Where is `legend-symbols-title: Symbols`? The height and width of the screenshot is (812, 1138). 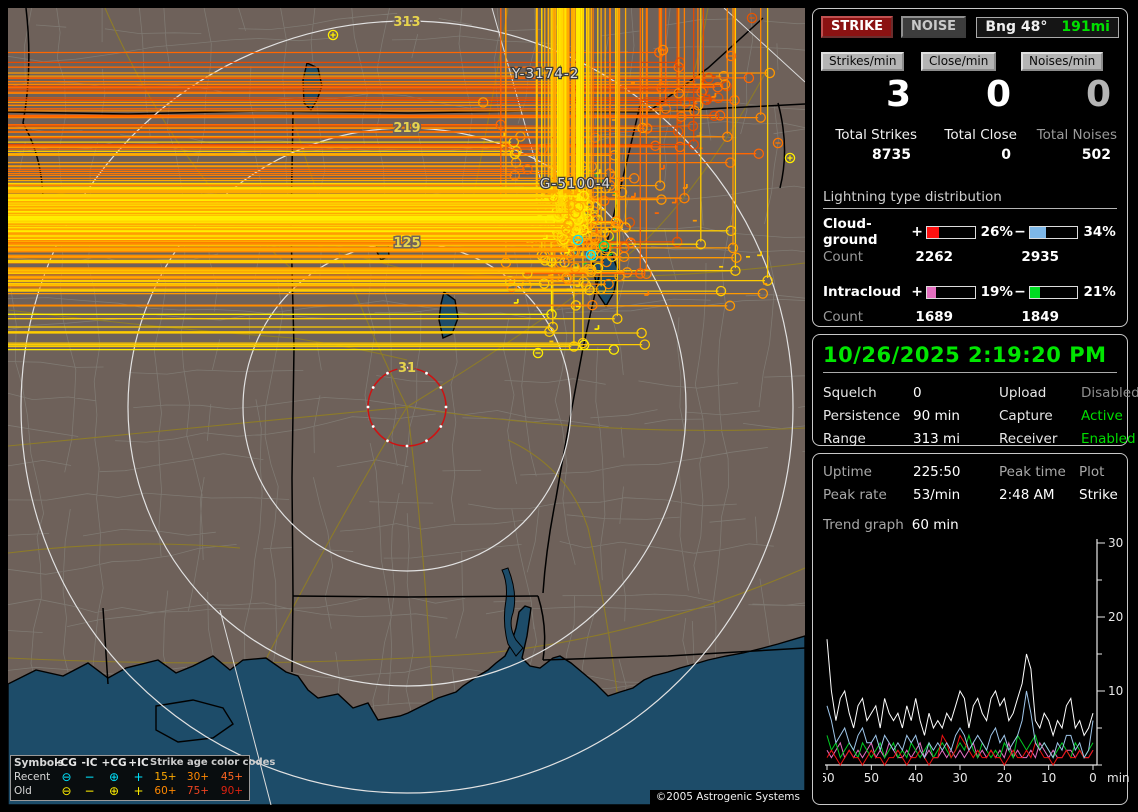 legend-symbols-title: Symbols is located at coordinates (39, 763).